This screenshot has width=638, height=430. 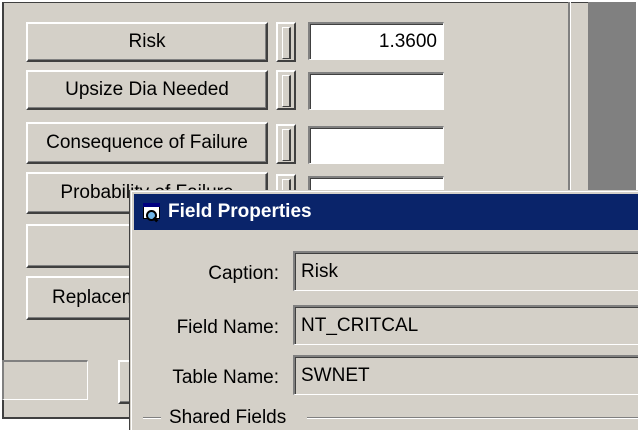 I want to click on upsize-dia-value-field, so click(x=376, y=91).